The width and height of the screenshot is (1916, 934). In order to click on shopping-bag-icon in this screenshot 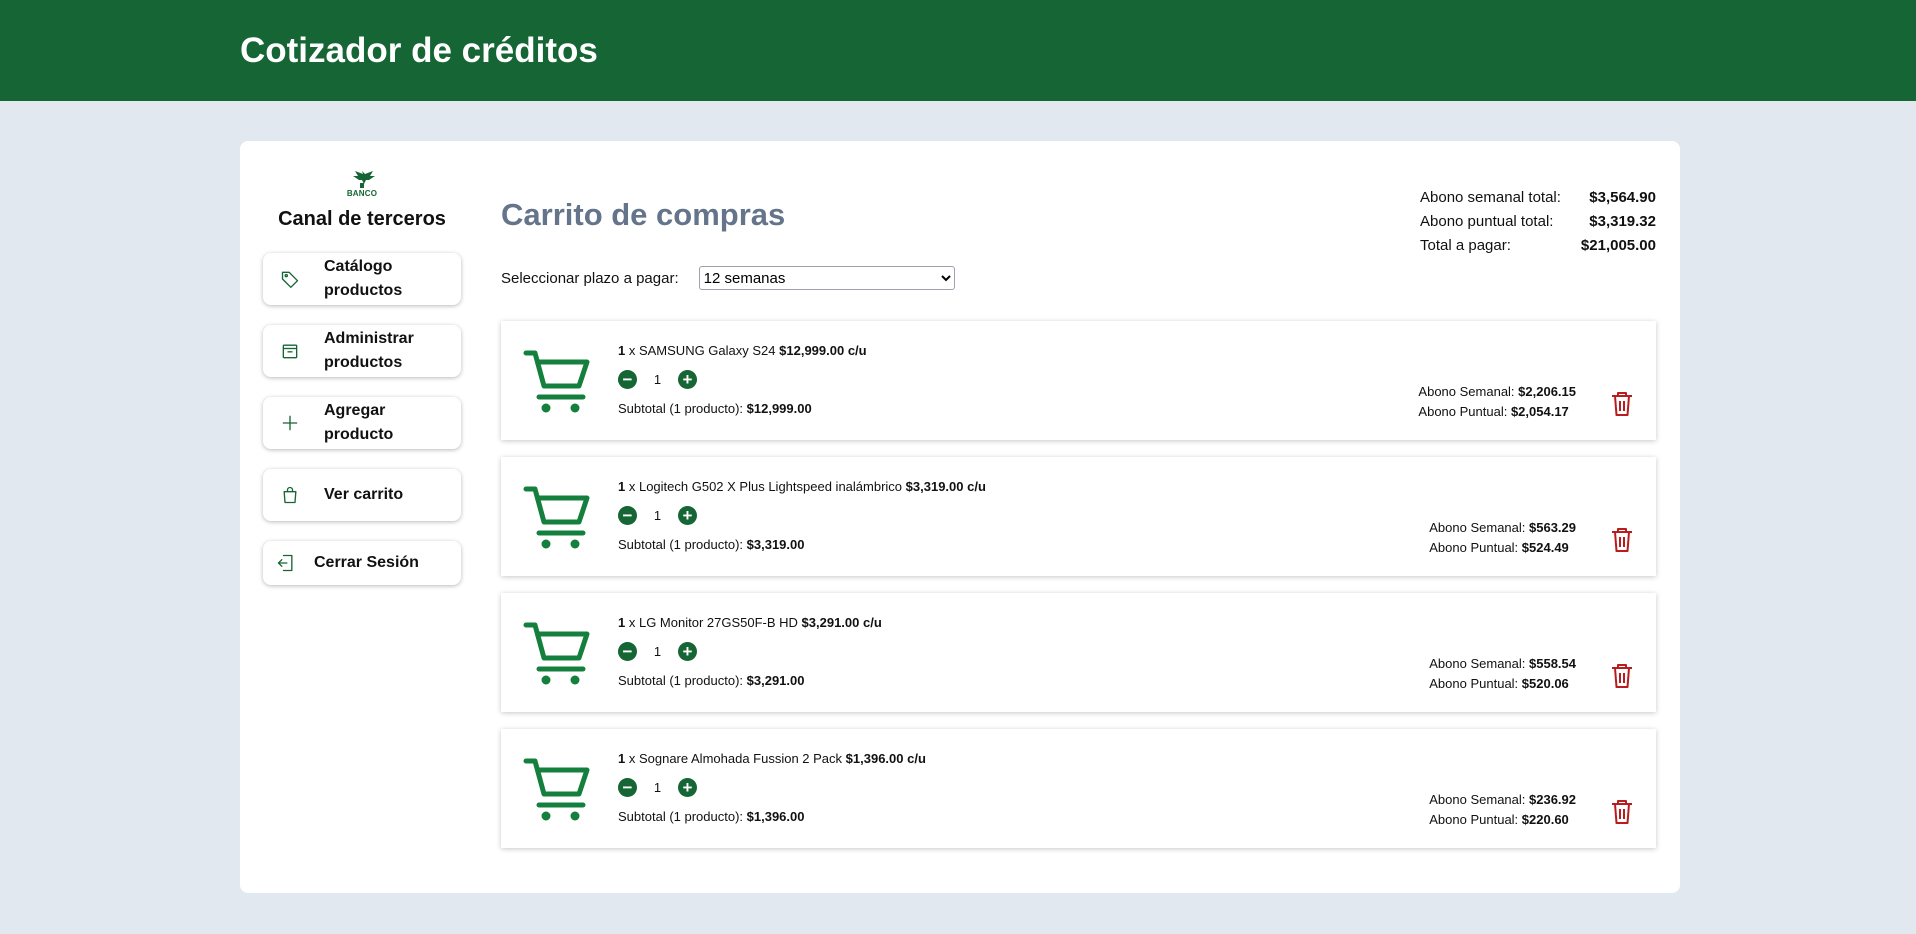, I will do `click(290, 495)`.